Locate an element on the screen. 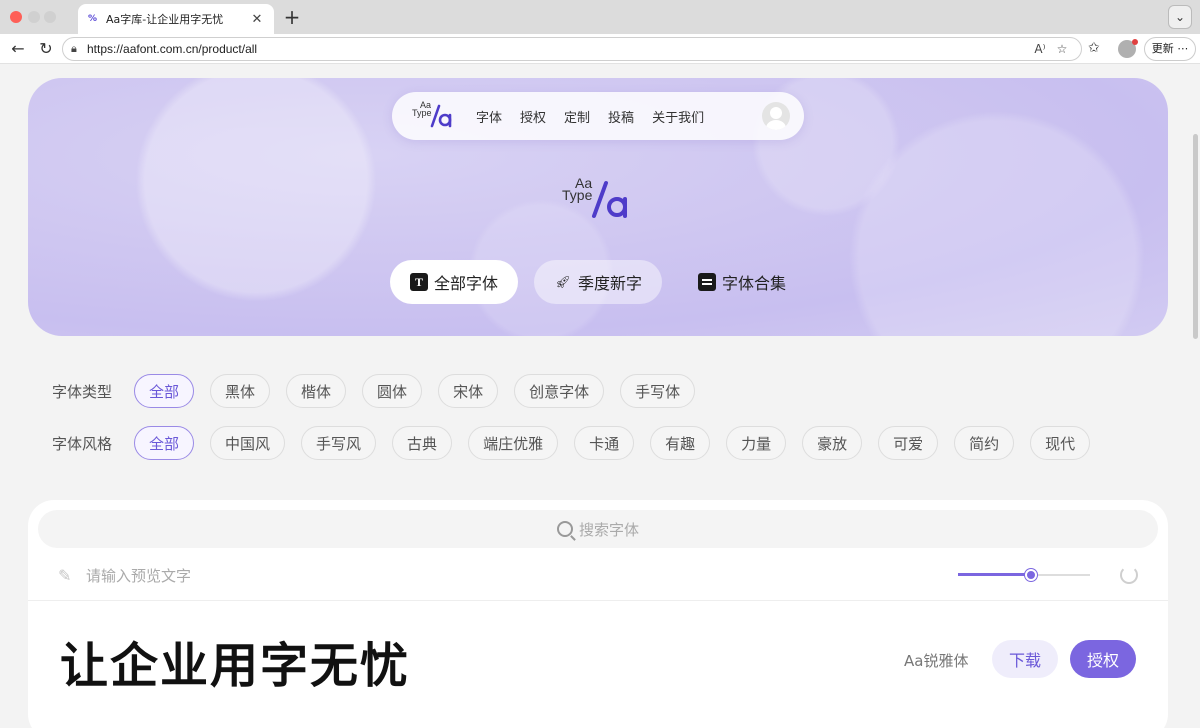 The image size is (1200, 728). nav-links: 字体 授权 定制 投稿 关于我们 is located at coordinates (619, 116).